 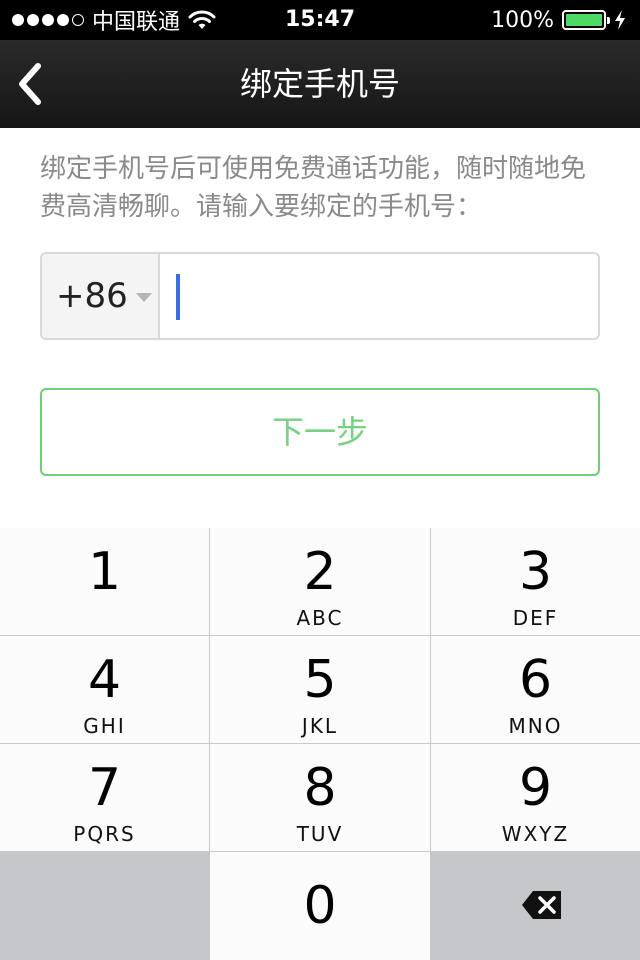 What do you see at coordinates (320, 788) in the screenshot?
I see `key-digit: 8` at bounding box center [320, 788].